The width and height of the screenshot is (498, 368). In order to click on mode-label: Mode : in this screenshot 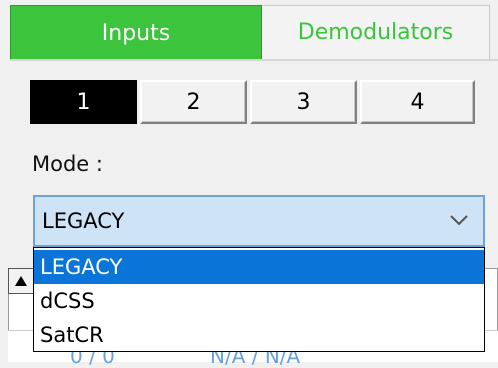, I will do `click(67, 164)`.